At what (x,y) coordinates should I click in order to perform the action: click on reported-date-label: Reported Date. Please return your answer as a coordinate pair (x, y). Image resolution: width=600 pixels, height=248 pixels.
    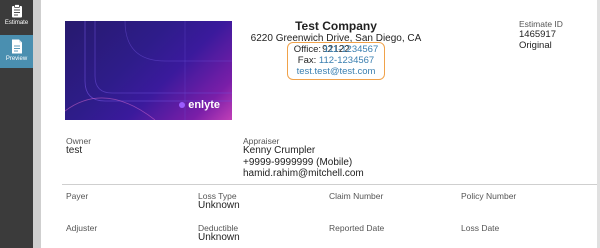
    Looking at the image, I should click on (357, 228).